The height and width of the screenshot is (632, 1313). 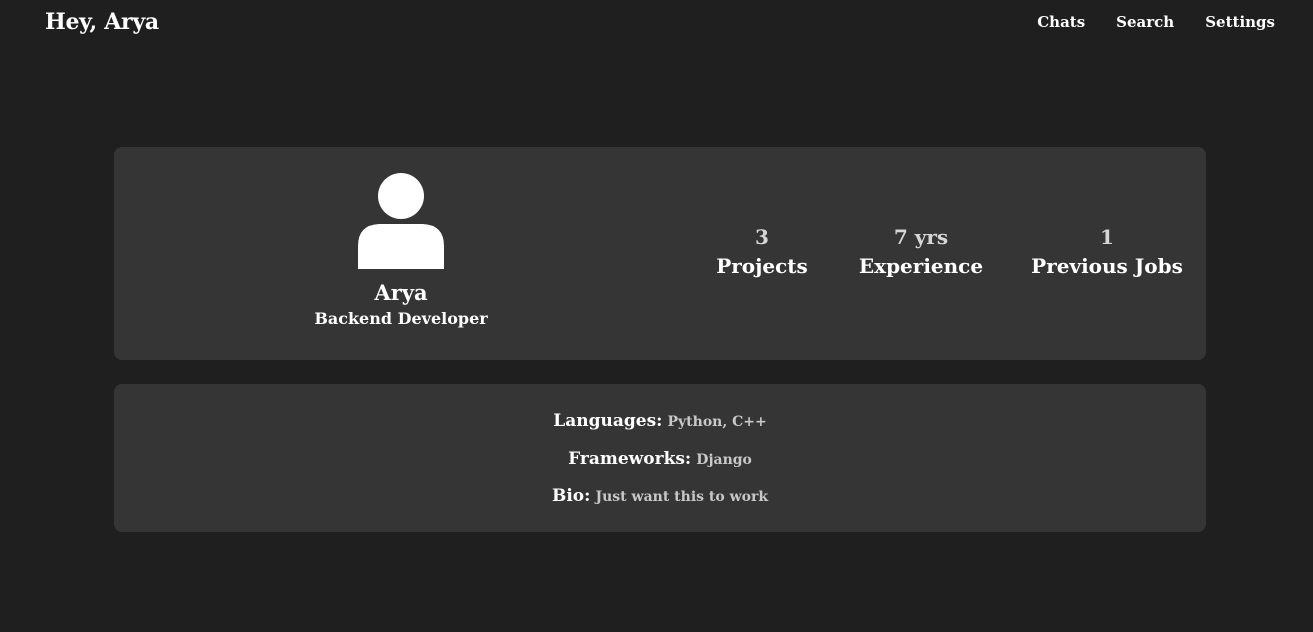 I want to click on bio-label: Bio:, so click(x=571, y=496).